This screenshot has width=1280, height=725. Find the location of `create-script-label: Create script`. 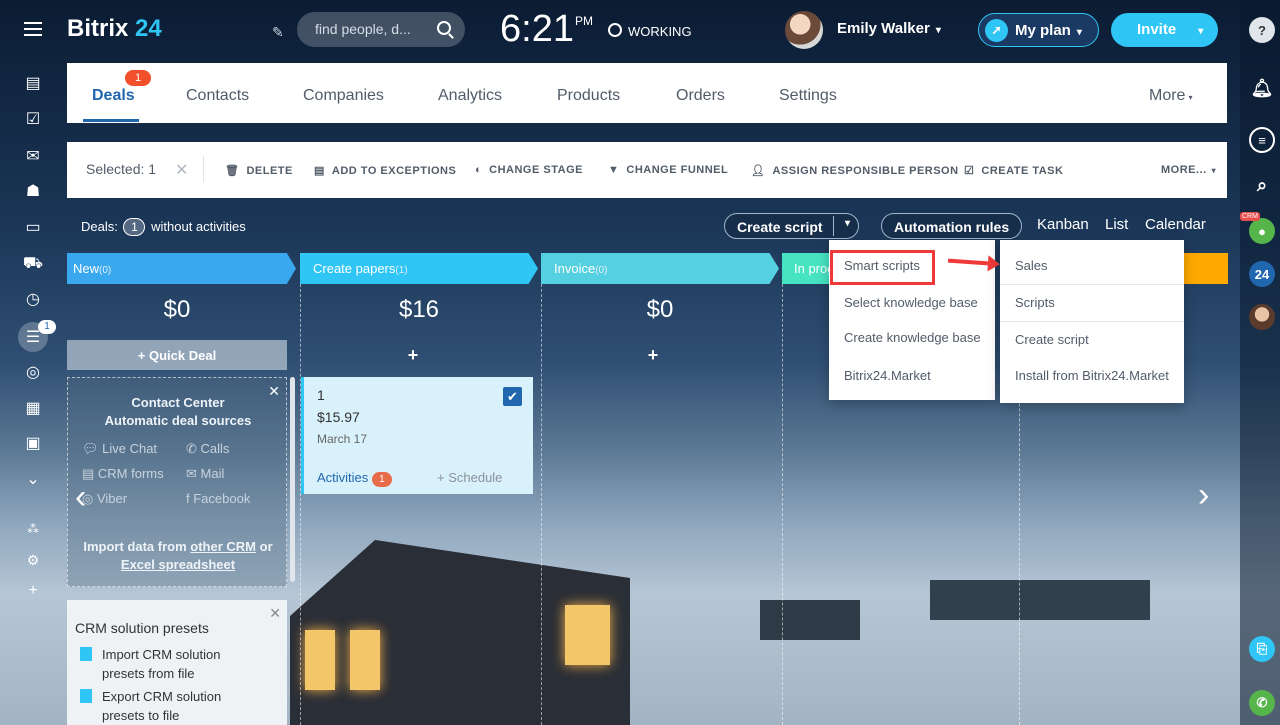

create-script-label: Create script is located at coordinates (780, 227).